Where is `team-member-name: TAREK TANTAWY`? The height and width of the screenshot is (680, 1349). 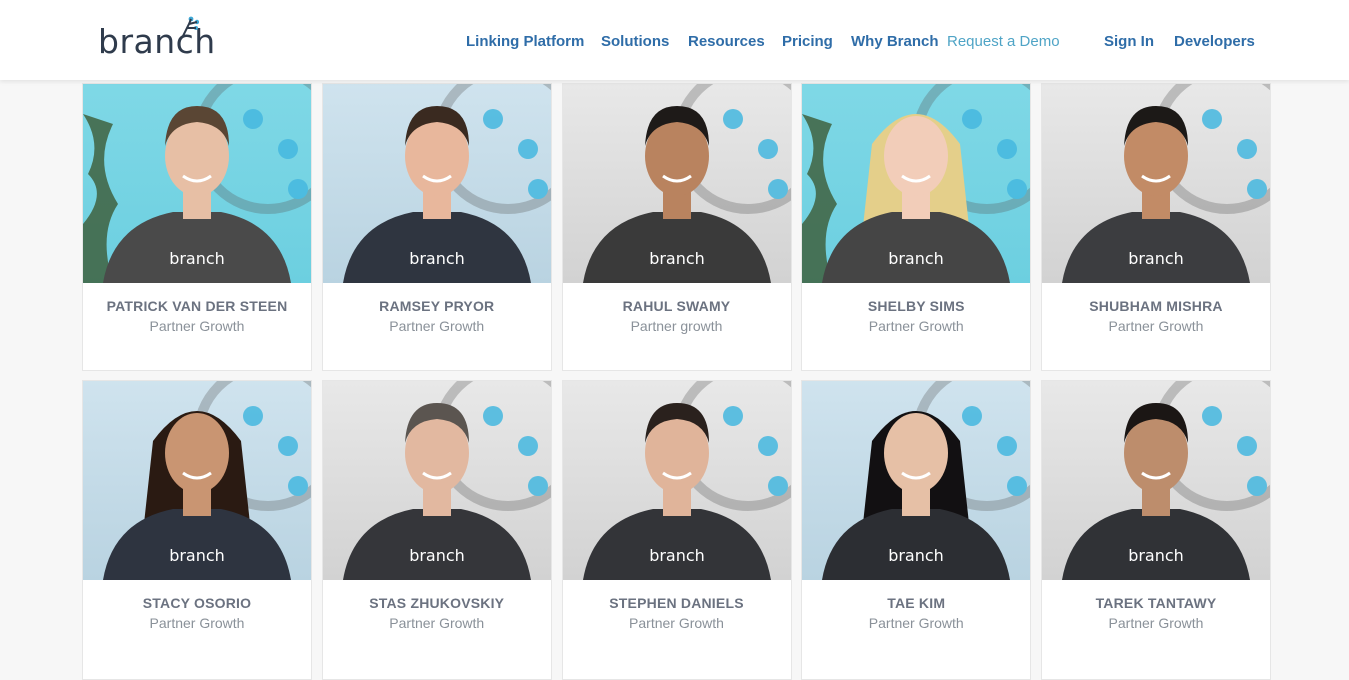
team-member-name: TAREK TANTAWY is located at coordinates (1156, 603).